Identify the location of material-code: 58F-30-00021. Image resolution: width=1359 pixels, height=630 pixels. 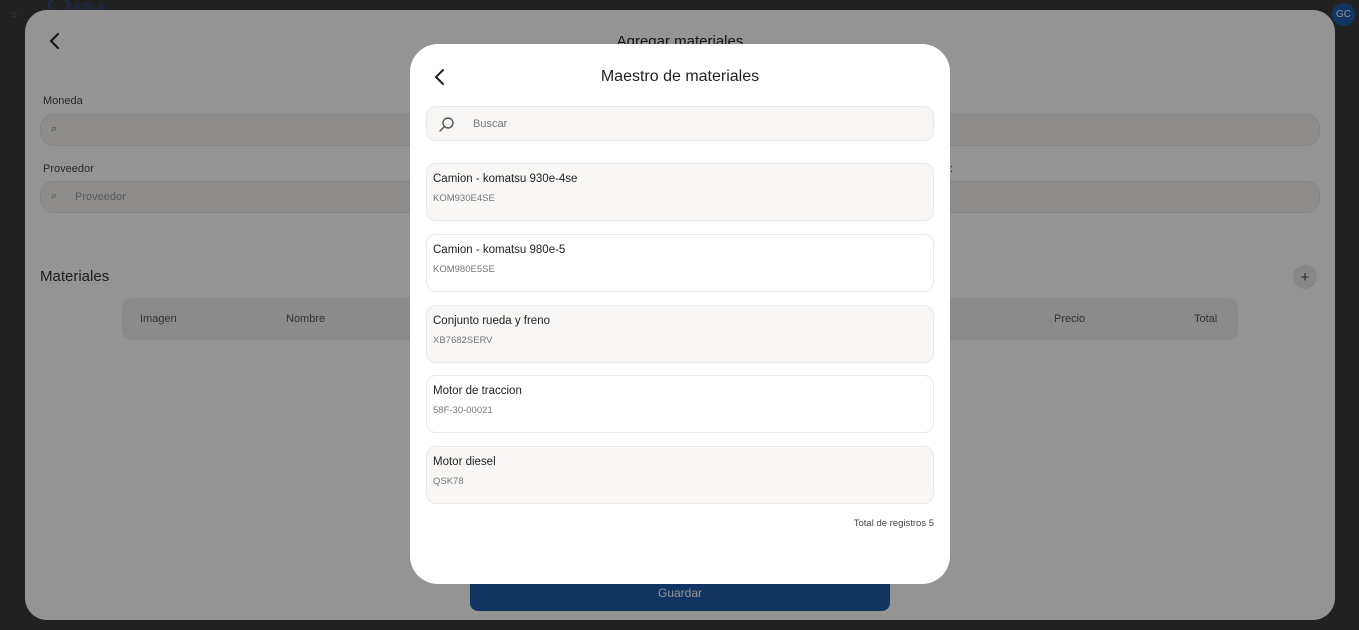
(463, 410).